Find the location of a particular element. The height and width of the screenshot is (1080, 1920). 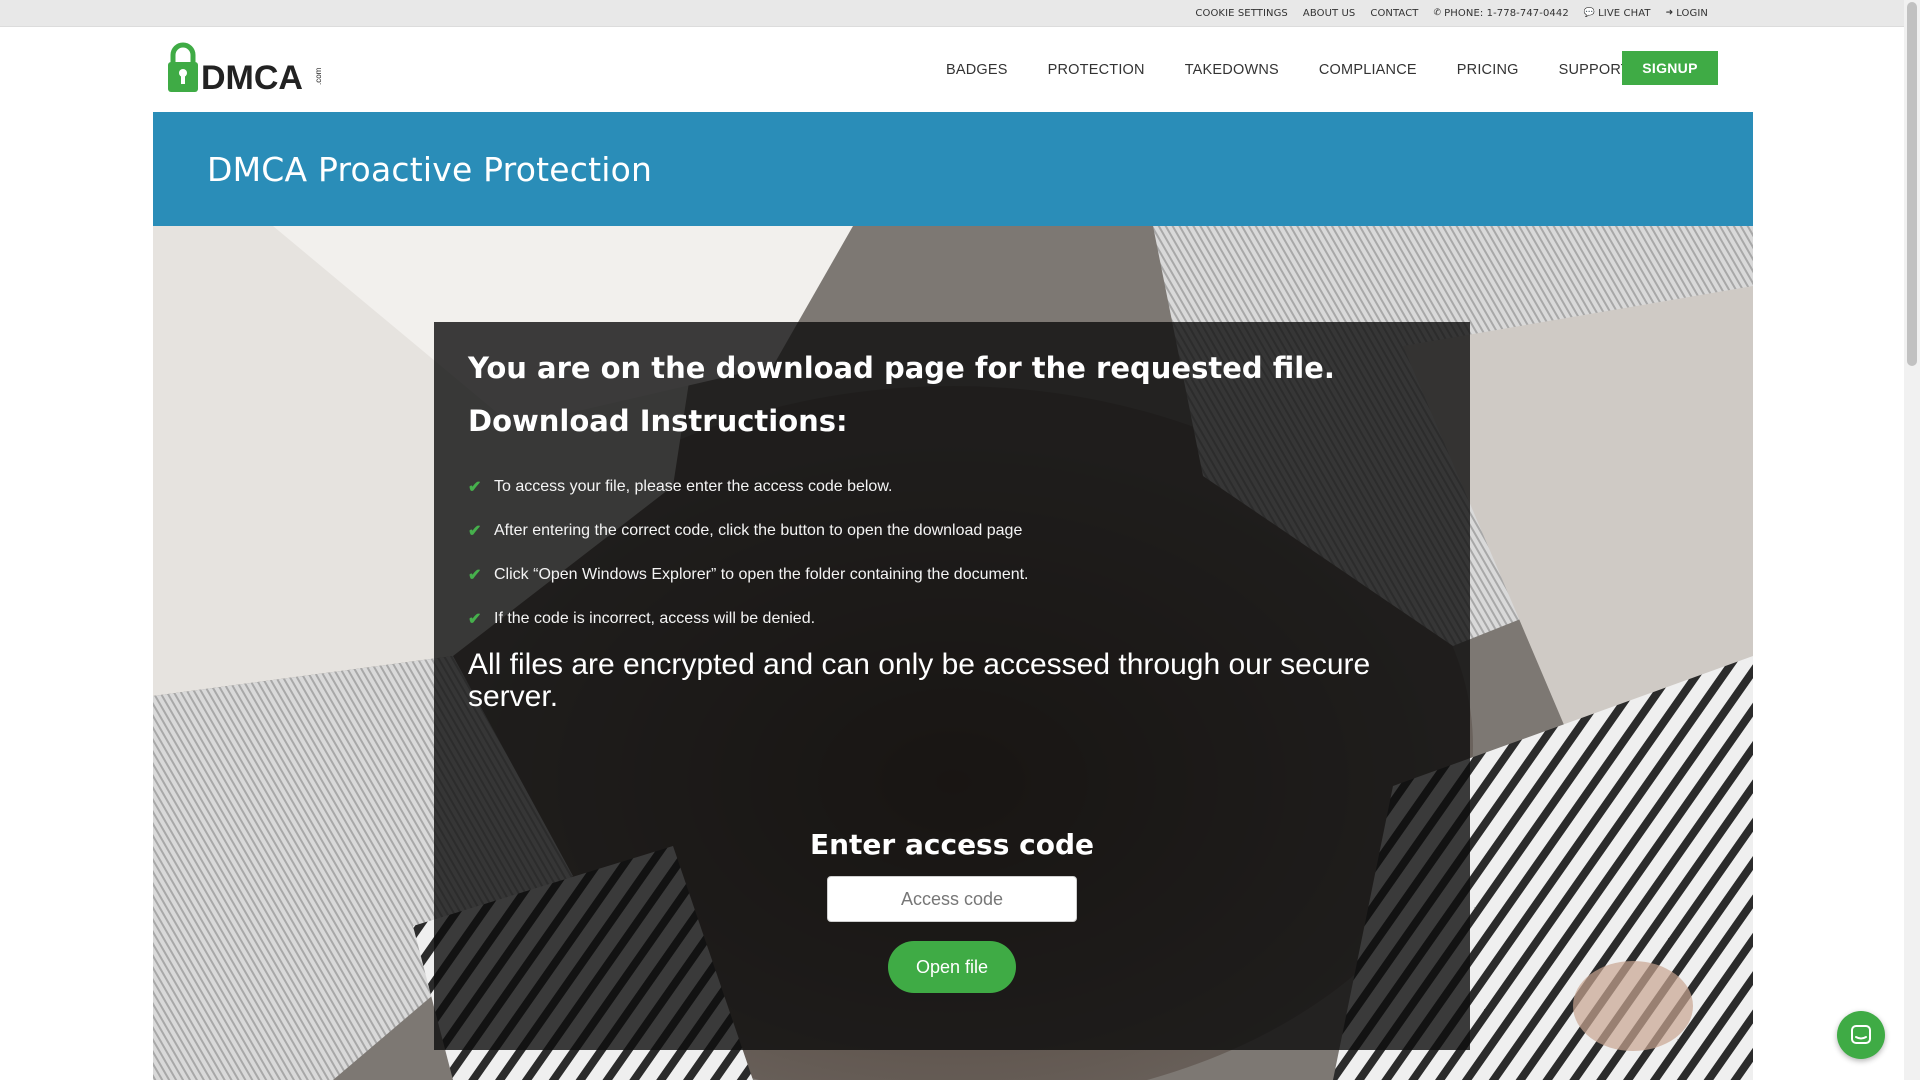

phone-link: ✆ PHONE: 1-778-747-0442 is located at coordinates (1500, 13).